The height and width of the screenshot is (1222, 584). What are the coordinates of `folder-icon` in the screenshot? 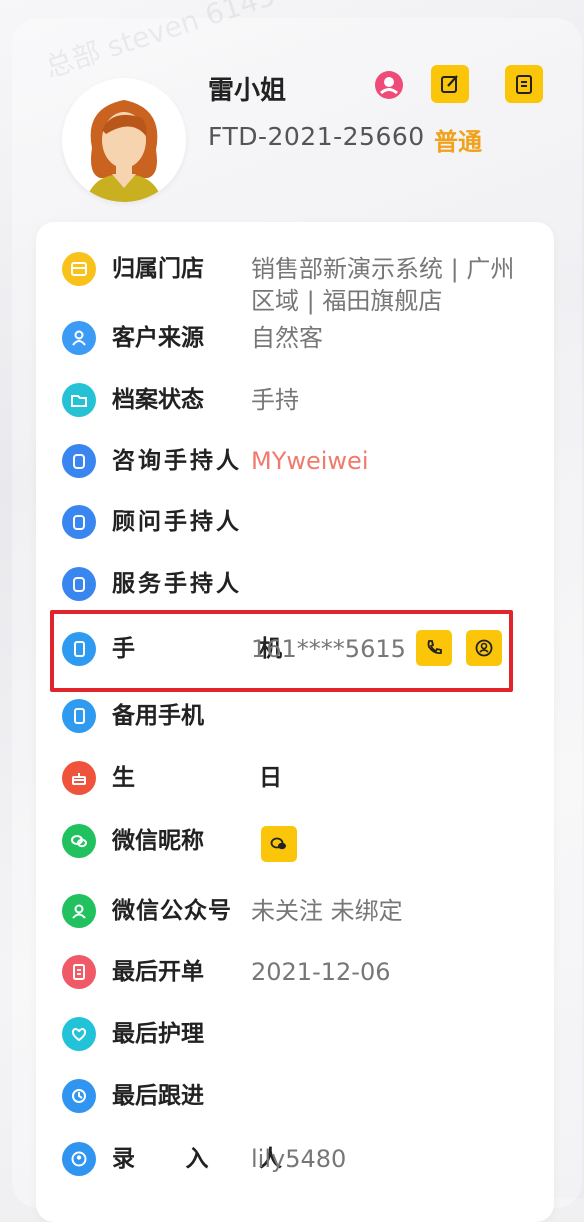 It's located at (79, 400).